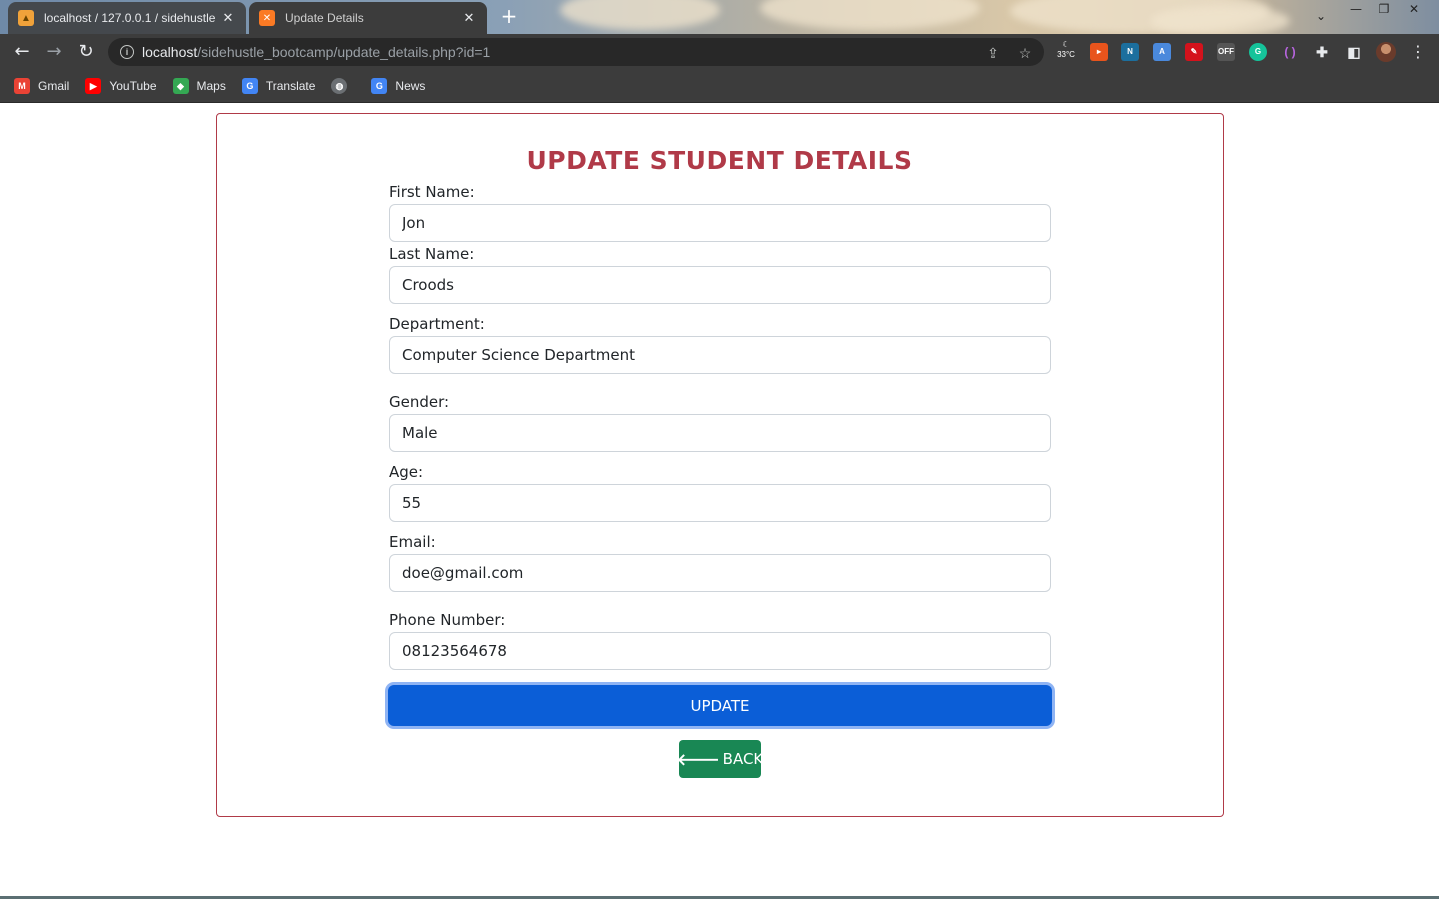 This screenshot has height=899, width=1439. I want to click on puzzle-icon: ✚, so click(1322, 52).